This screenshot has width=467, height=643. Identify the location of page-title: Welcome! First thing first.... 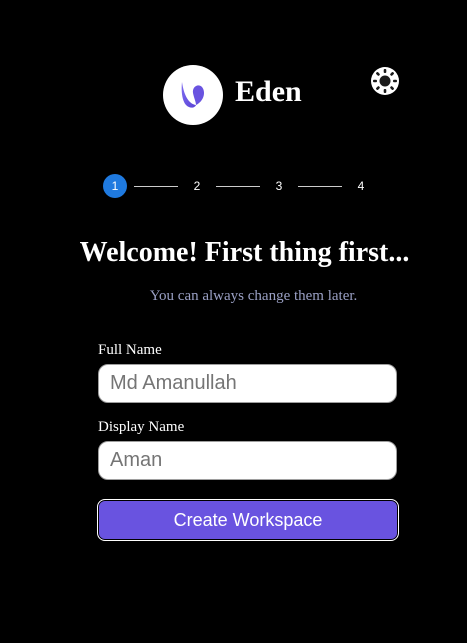
(244, 252).